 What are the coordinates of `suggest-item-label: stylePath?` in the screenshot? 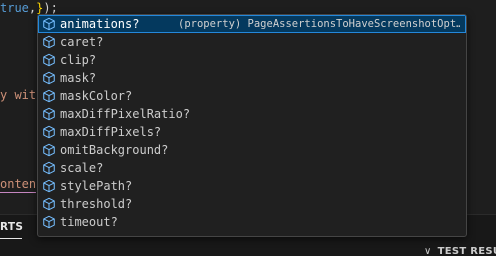 It's located at (96, 186).